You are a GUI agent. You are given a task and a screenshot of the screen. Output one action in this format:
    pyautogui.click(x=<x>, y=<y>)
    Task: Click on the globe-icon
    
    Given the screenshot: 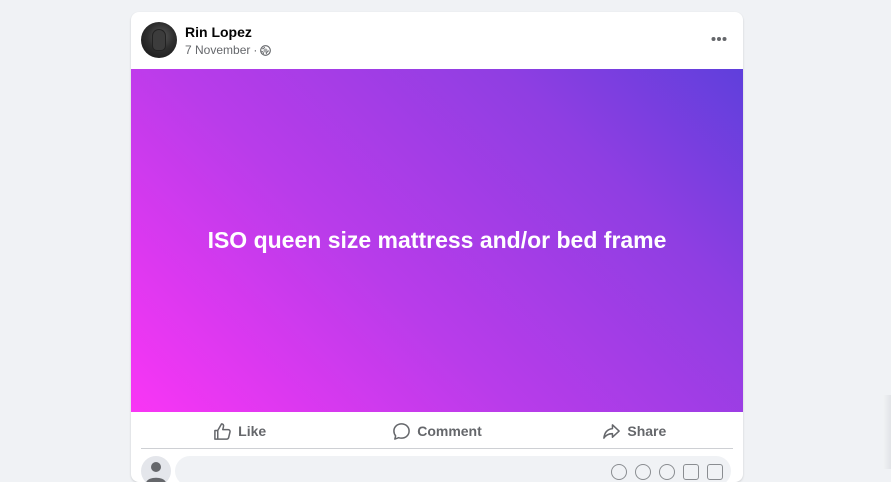 What is the action you would take?
    pyautogui.click(x=266, y=50)
    